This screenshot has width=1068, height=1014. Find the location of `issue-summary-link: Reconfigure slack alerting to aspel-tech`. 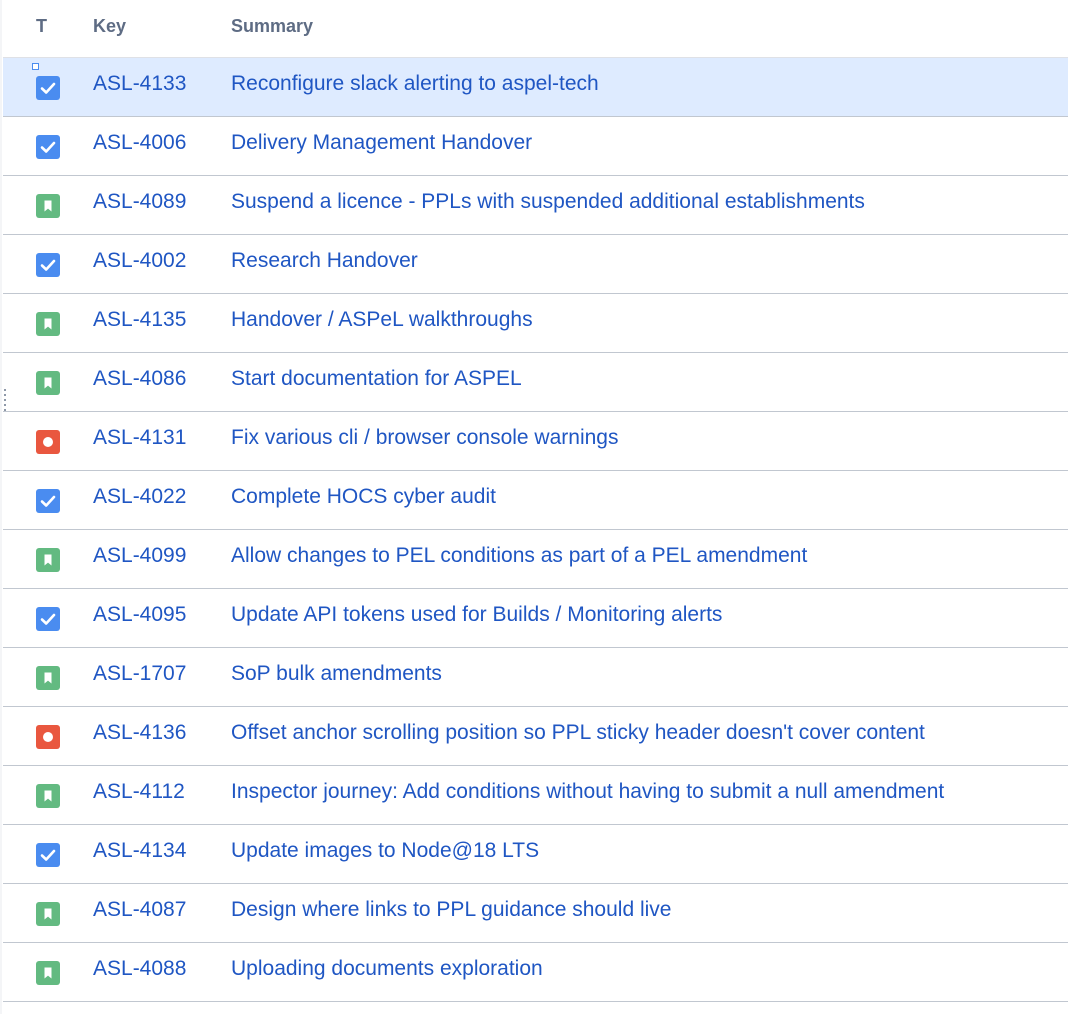

issue-summary-link: Reconfigure slack alerting to aspel-tech is located at coordinates (415, 84).